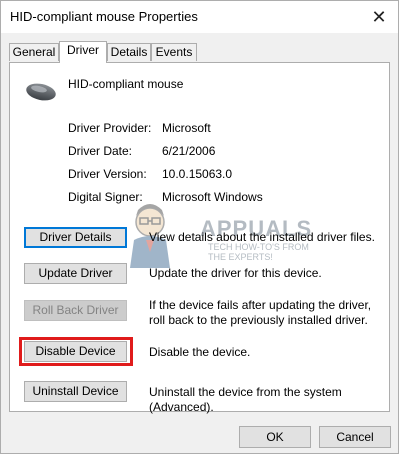  What do you see at coordinates (75, 237) in the screenshot?
I see `driver-details-button: Driver Details` at bounding box center [75, 237].